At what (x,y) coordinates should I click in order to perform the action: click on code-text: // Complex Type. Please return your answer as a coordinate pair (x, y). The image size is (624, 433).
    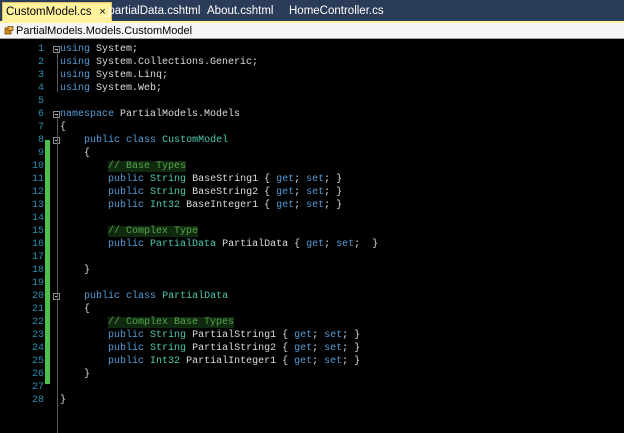
    Looking at the image, I should click on (129, 231).